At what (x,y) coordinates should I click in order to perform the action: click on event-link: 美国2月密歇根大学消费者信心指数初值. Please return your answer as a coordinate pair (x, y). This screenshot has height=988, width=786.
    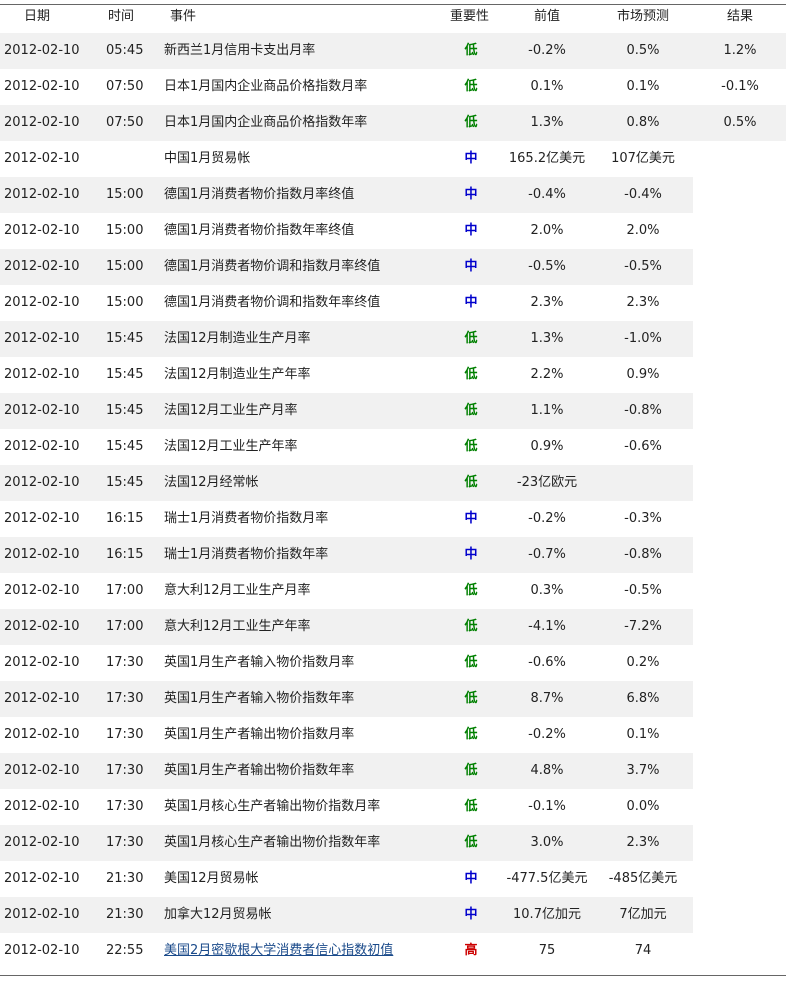
    Looking at the image, I should click on (278, 951).